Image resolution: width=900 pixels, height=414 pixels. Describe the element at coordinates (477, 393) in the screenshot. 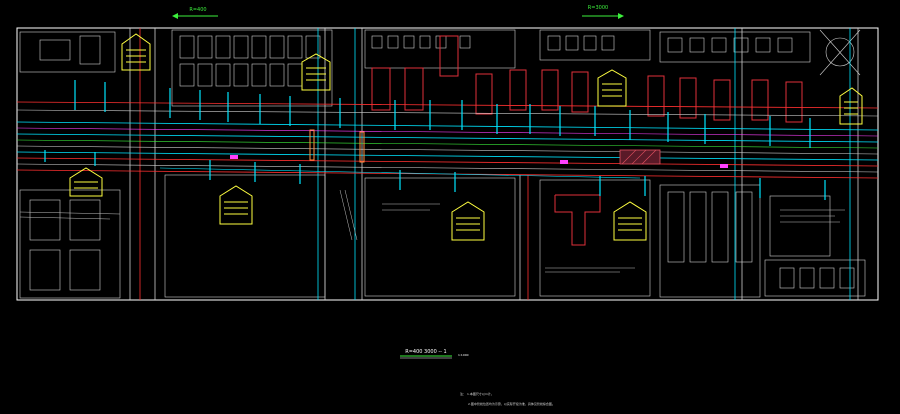

I see `note-line-1: 注： 1.本图尺寸以m计。` at that location.